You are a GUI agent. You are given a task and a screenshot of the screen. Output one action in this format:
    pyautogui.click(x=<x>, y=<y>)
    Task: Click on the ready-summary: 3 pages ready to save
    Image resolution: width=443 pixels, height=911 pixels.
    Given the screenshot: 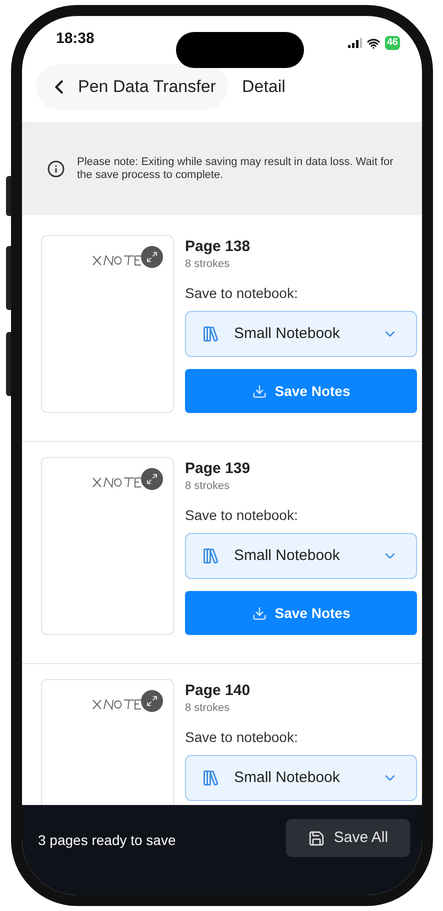 What is the action you would take?
    pyautogui.click(x=107, y=840)
    